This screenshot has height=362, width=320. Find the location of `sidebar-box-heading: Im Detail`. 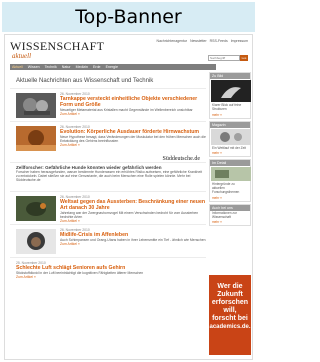

sidebar-box-heading: Im Detail is located at coordinates (230, 163).